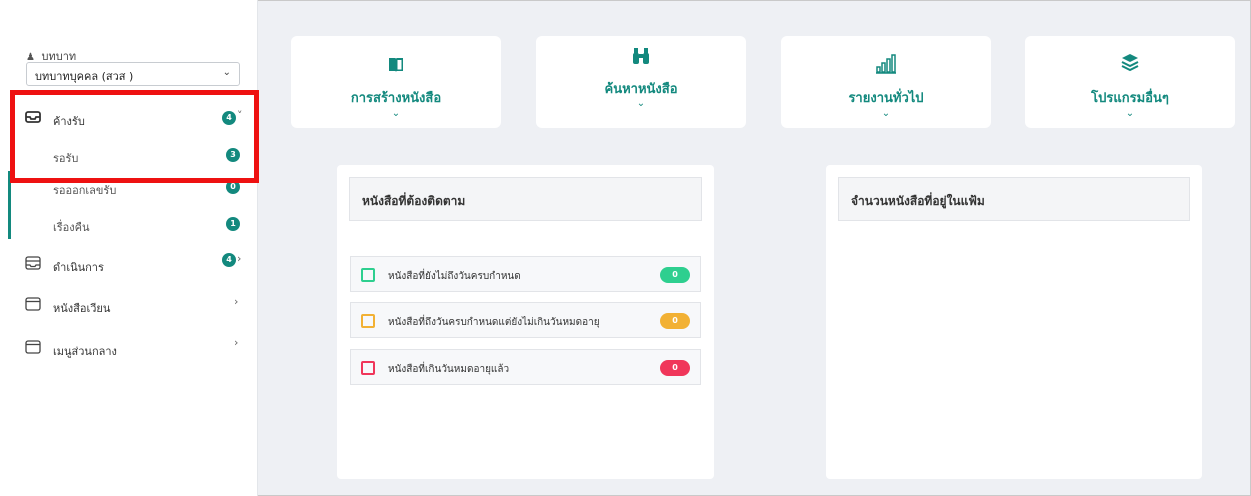 The image size is (1251, 496). What do you see at coordinates (233, 224) in the screenshot?
I see `count-badge: 1` at bounding box center [233, 224].